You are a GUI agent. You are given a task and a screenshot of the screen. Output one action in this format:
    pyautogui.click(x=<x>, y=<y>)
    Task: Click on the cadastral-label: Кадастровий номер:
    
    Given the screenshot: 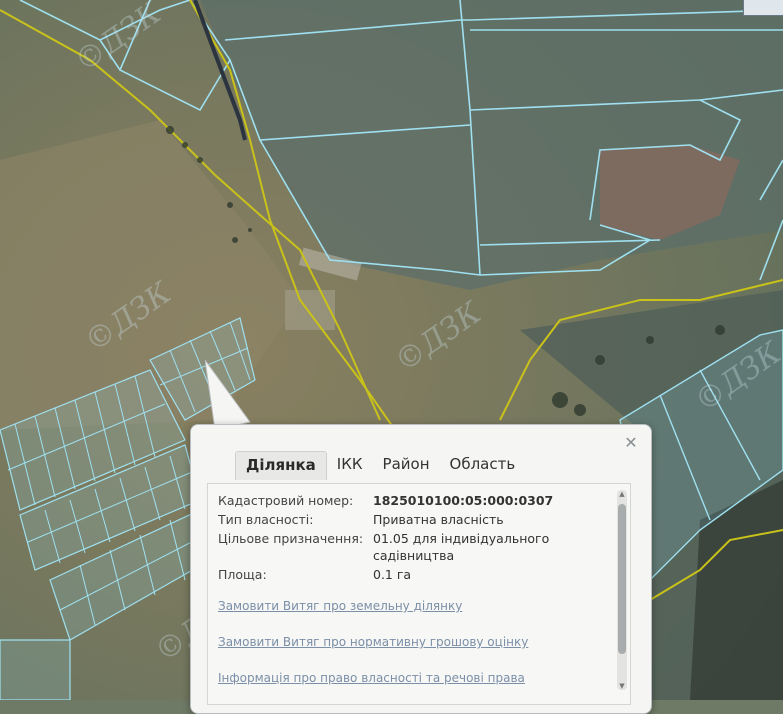 What is the action you would take?
    pyautogui.click(x=286, y=500)
    